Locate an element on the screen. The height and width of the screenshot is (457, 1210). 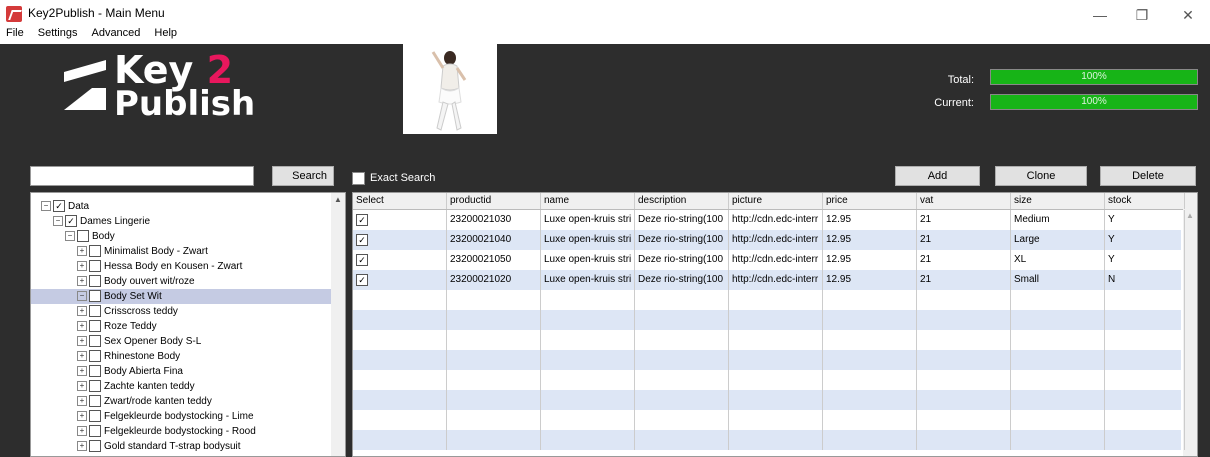
tree-item: − ✓ Data is located at coordinates (181, 206).